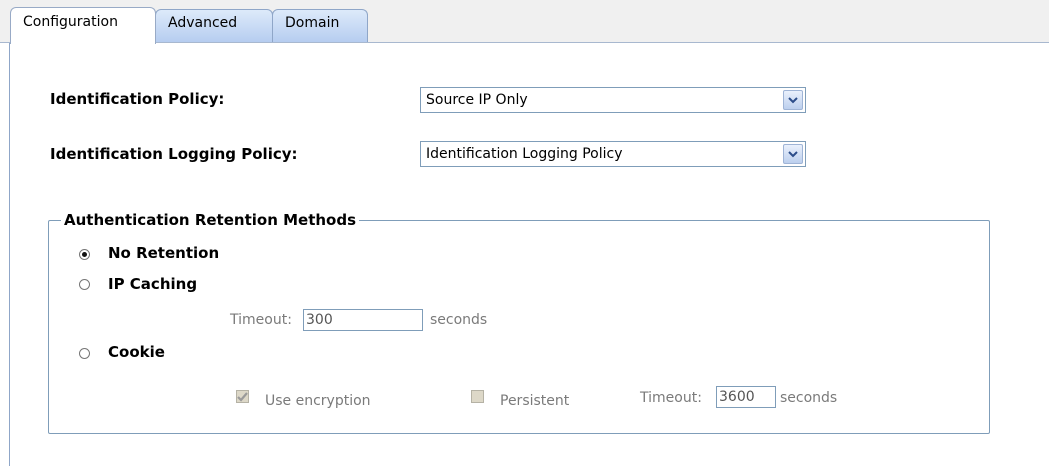  Describe the element at coordinates (164, 253) in the screenshot. I see `no-retention-label: No Retention` at that location.